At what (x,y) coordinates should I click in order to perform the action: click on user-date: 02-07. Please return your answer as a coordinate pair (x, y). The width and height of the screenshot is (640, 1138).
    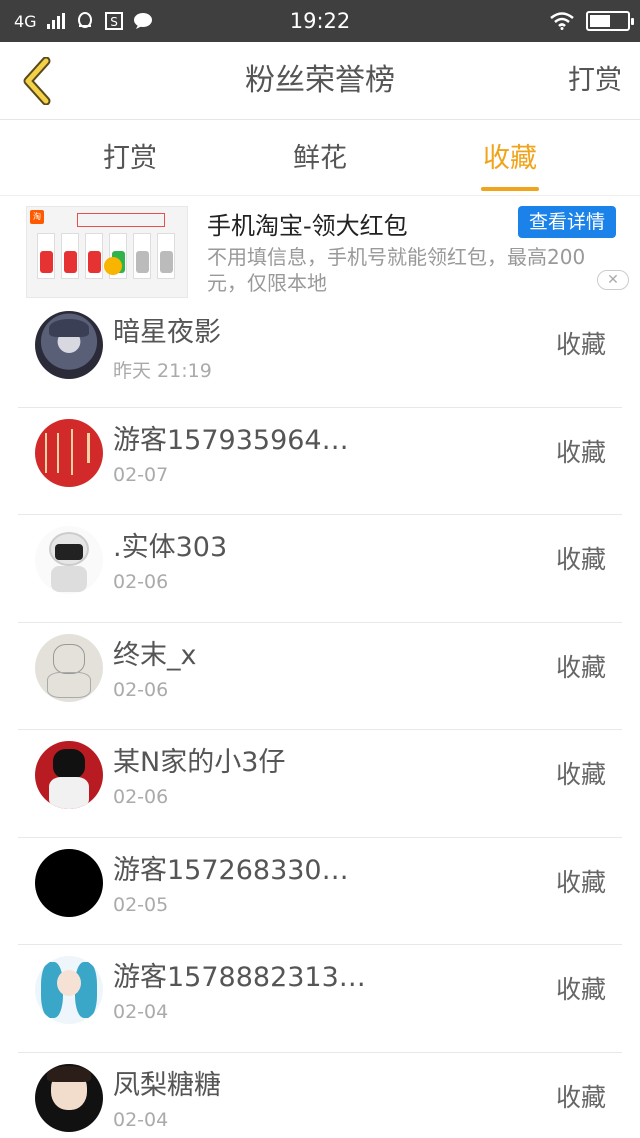
    Looking at the image, I should click on (141, 474).